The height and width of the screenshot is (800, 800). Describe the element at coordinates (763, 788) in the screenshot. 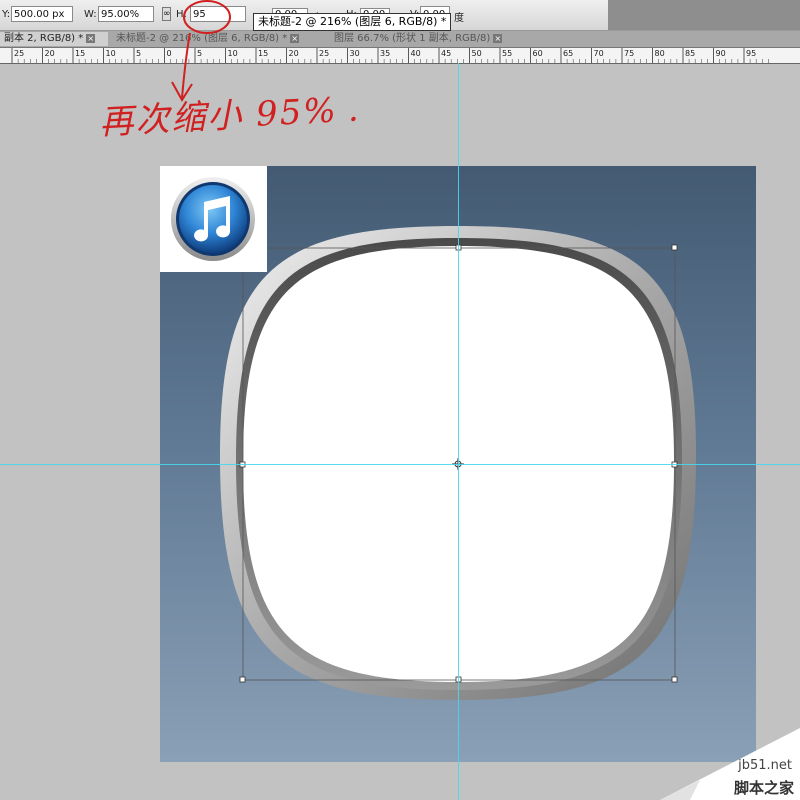

I see `watermark-name: 脚本之家` at that location.